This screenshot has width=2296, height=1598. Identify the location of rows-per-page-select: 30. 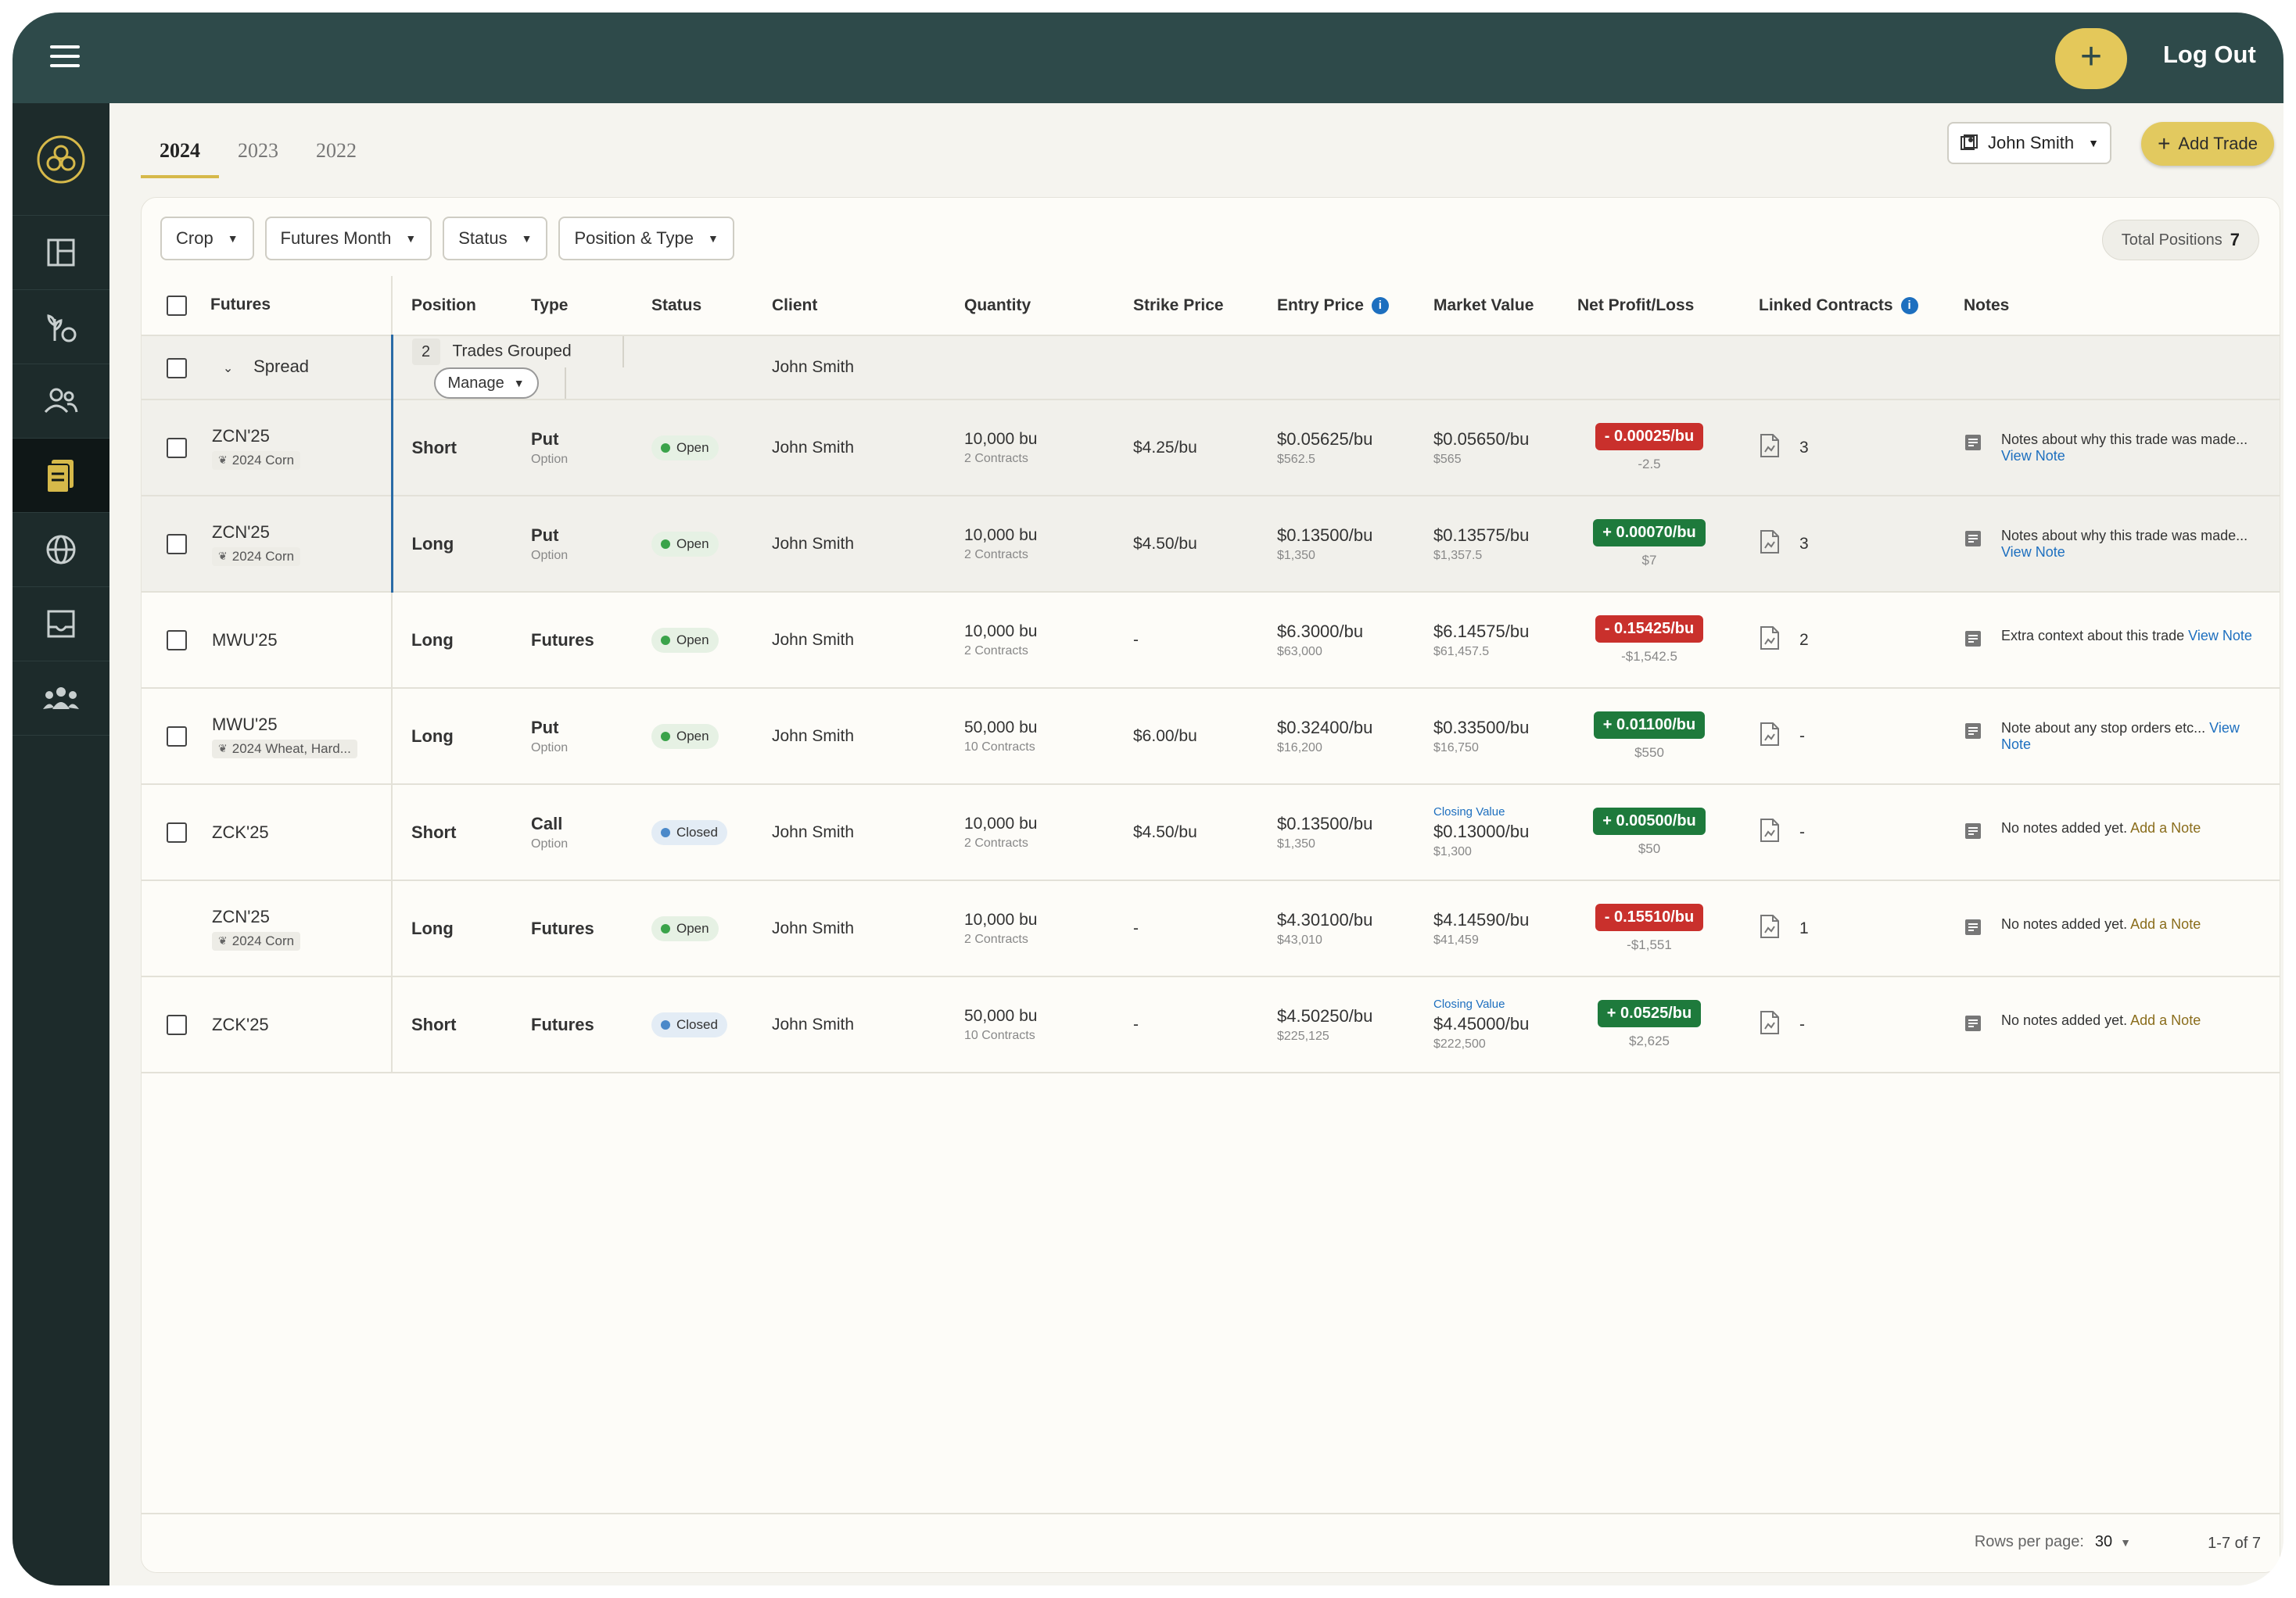
(2103, 1542).